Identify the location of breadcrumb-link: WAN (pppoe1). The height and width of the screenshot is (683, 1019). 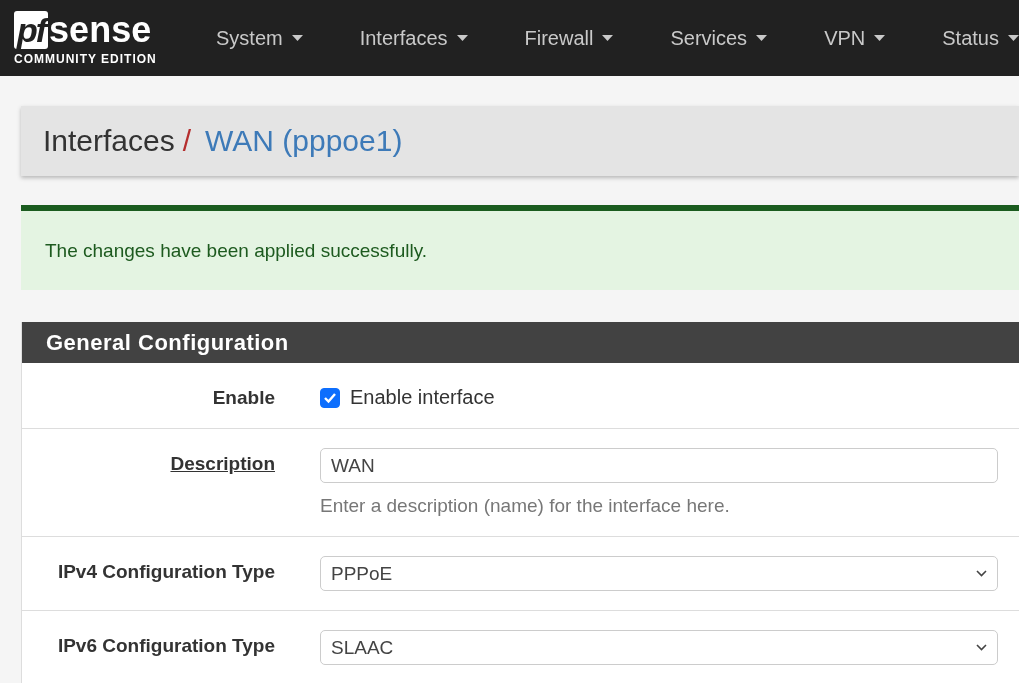
(304, 141).